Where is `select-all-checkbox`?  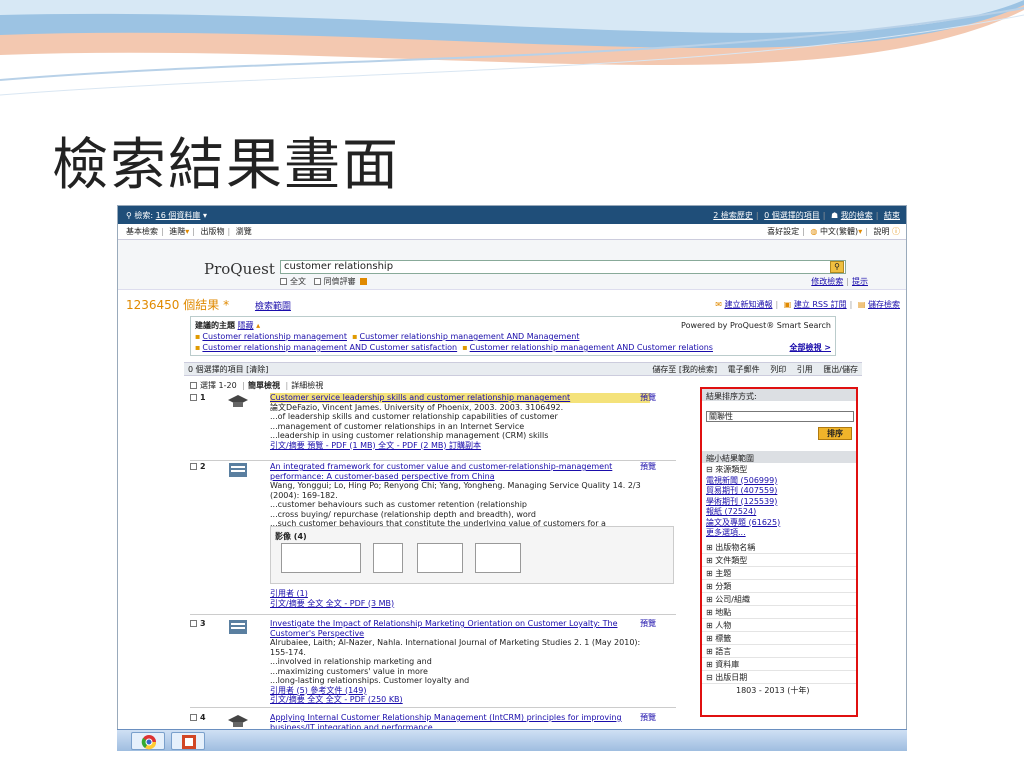 select-all-checkbox is located at coordinates (193, 385).